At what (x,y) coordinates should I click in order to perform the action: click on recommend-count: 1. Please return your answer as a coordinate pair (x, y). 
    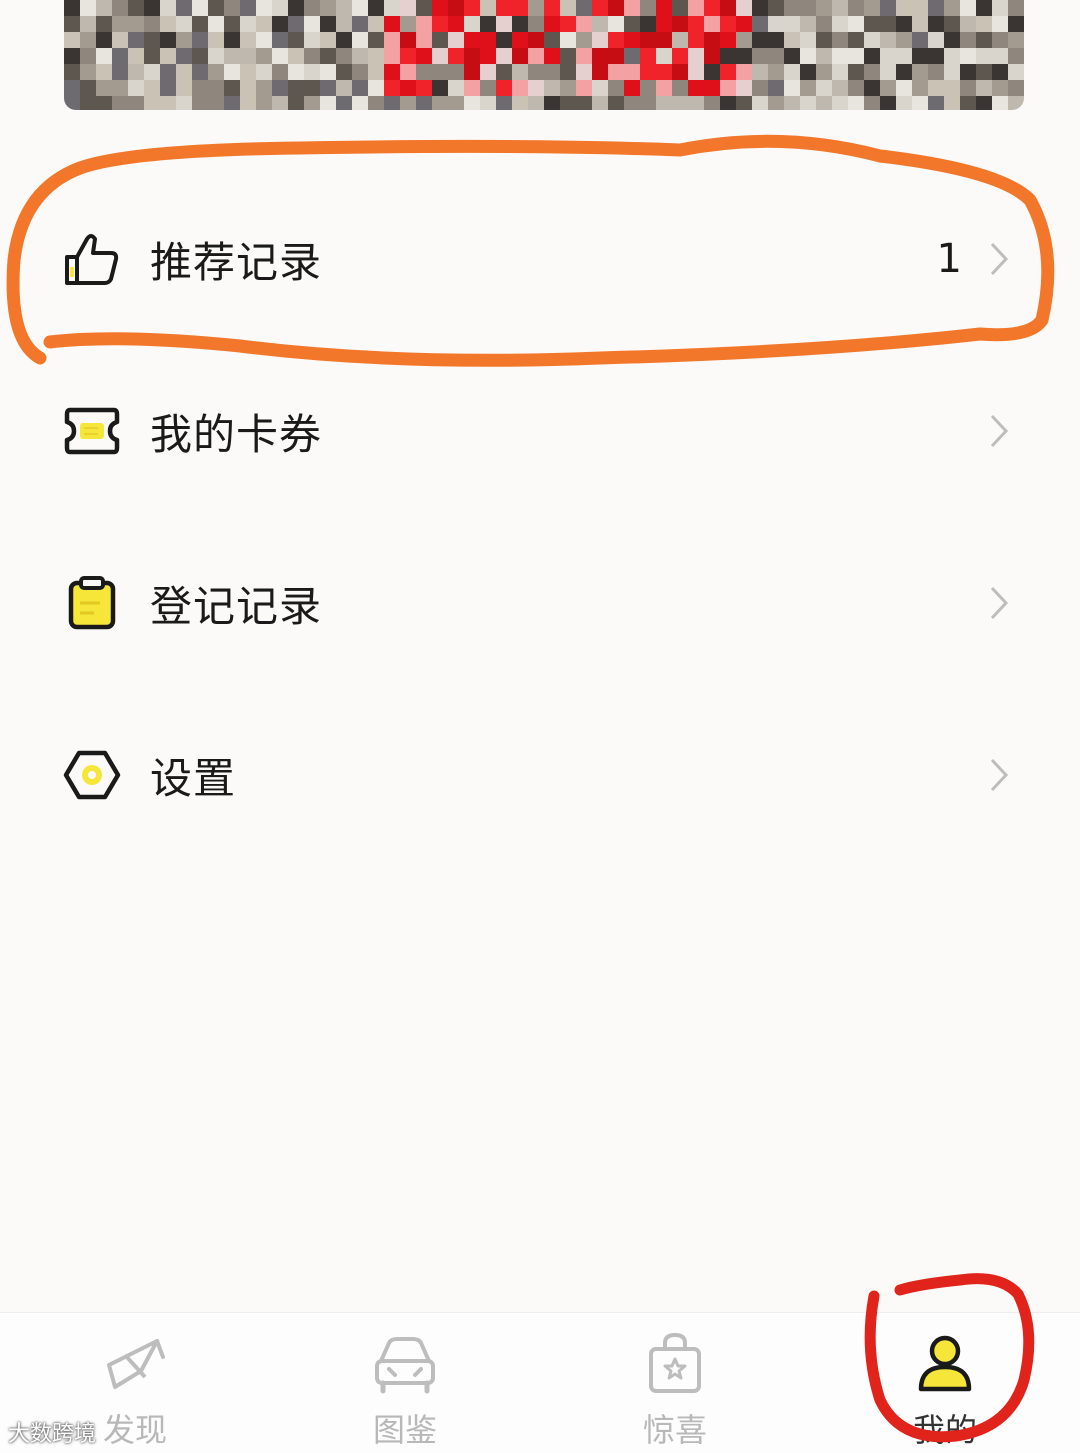
    Looking at the image, I should click on (949, 259).